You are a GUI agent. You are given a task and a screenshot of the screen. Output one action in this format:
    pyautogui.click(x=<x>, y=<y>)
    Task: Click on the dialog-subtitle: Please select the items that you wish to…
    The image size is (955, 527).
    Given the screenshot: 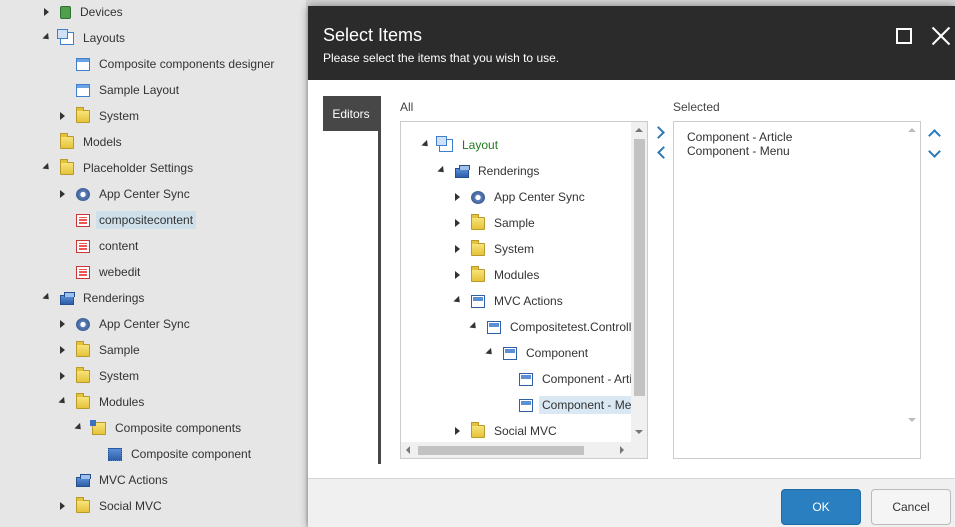 What is the action you would take?
    pyautogui.click(x=441, y=58)
    